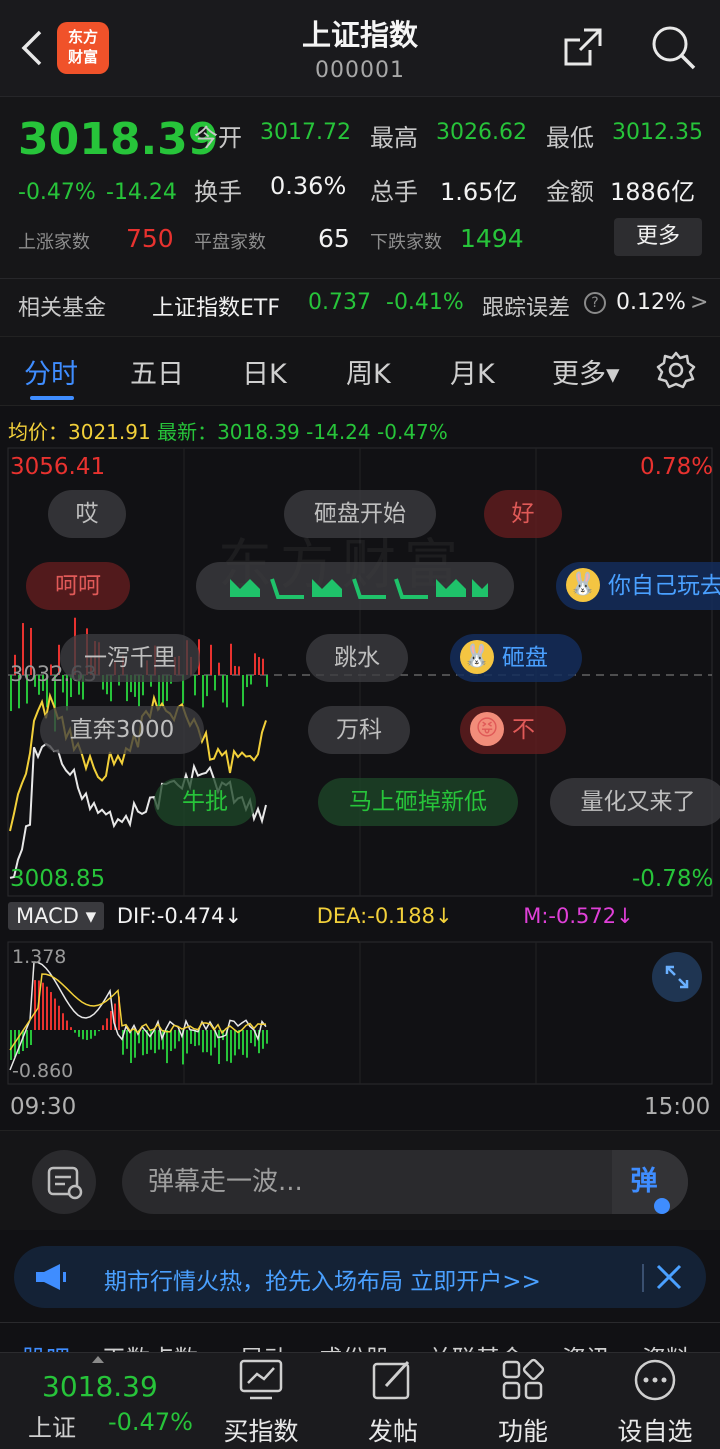  Describe the element at coordinates (513, 730) in the screenshot. I see `danmu-bubble: 😝 不` at that location.